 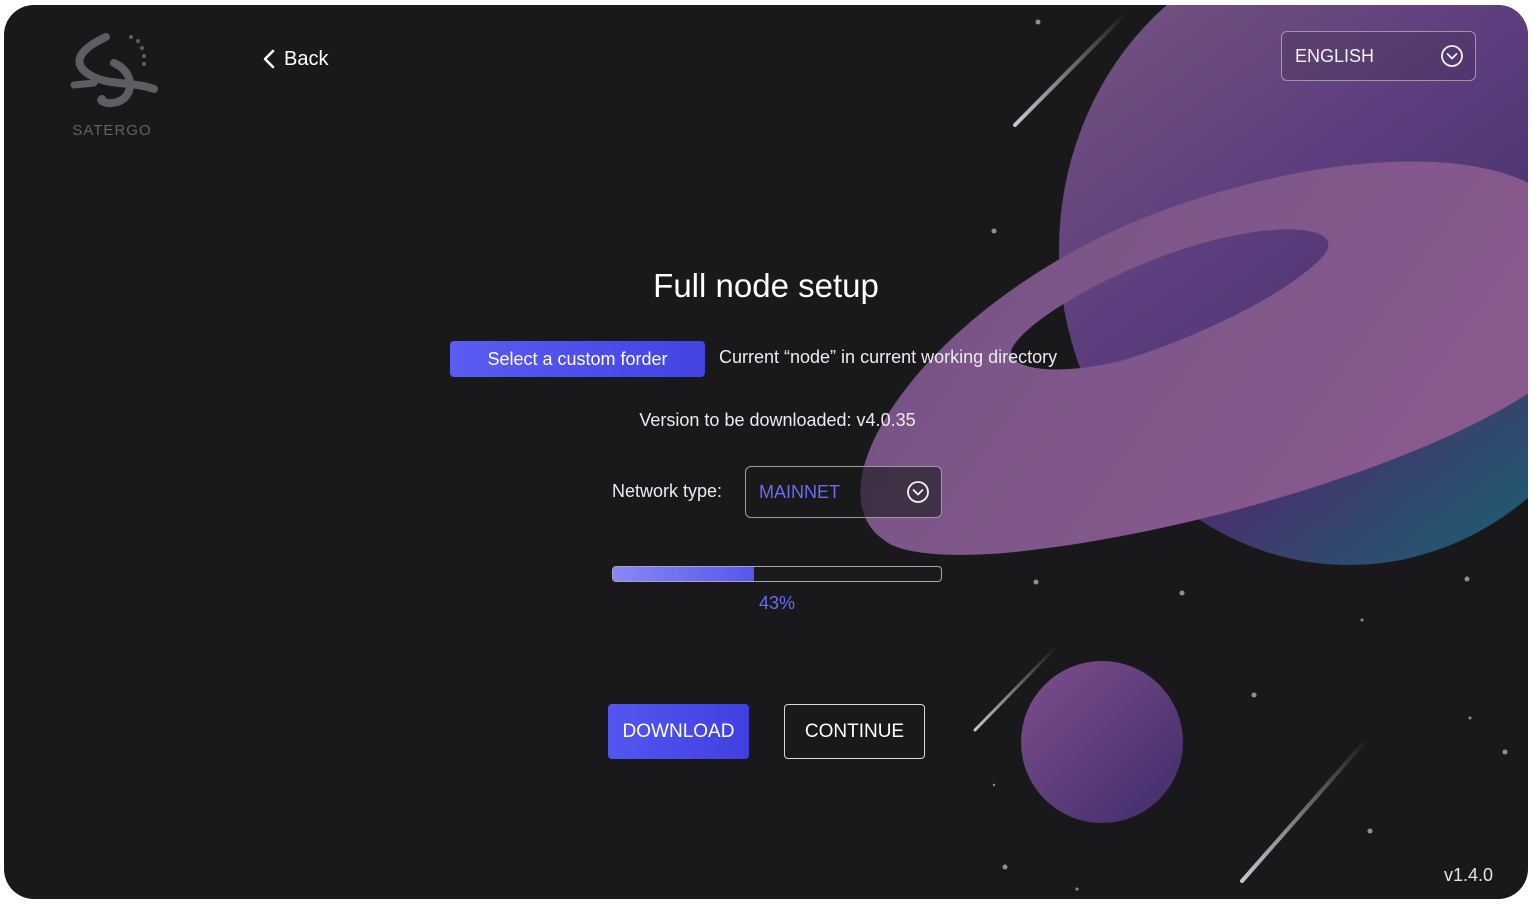 I want to click on language-value: ENGLISH, so click(x=1335, y=55).